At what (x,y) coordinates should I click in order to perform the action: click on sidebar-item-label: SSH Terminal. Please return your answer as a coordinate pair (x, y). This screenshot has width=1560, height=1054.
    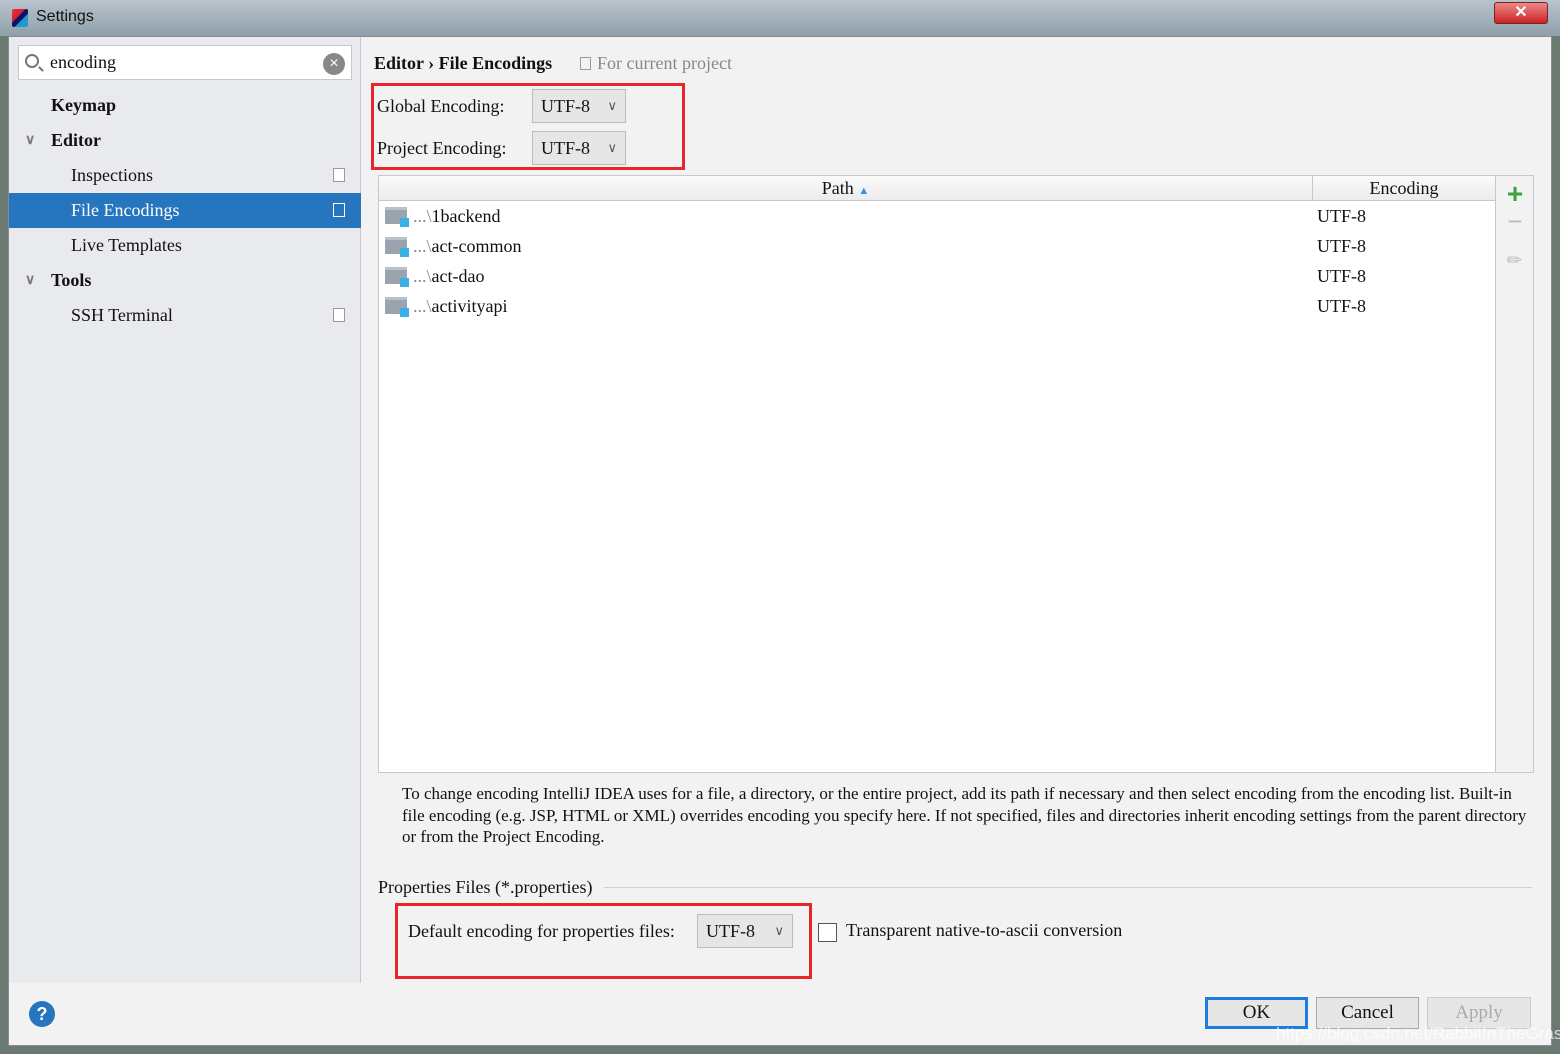
    Looking at the image, I should click on (122, 315).